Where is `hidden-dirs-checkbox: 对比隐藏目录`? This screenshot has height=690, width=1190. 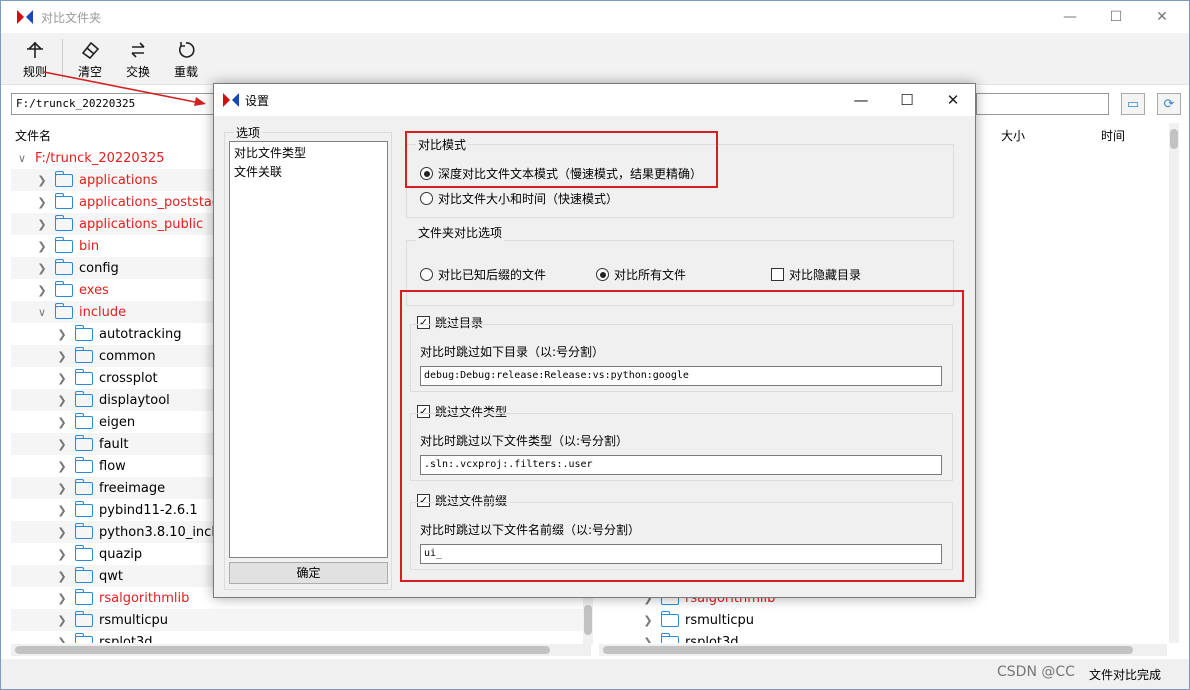 hidden-dirs-checkbox: 对比隐藏目录 is located at coordinates (816, 274).